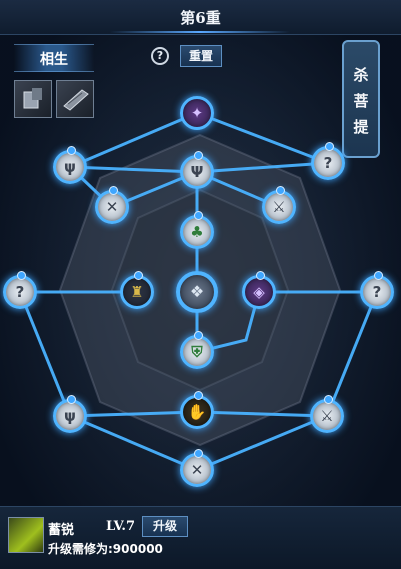 The height and width of the screenshot is (569, 401). Describe the element at coordinates (361, 127) in the screenshot. I see `side-tab-char-3: 提` at that location.